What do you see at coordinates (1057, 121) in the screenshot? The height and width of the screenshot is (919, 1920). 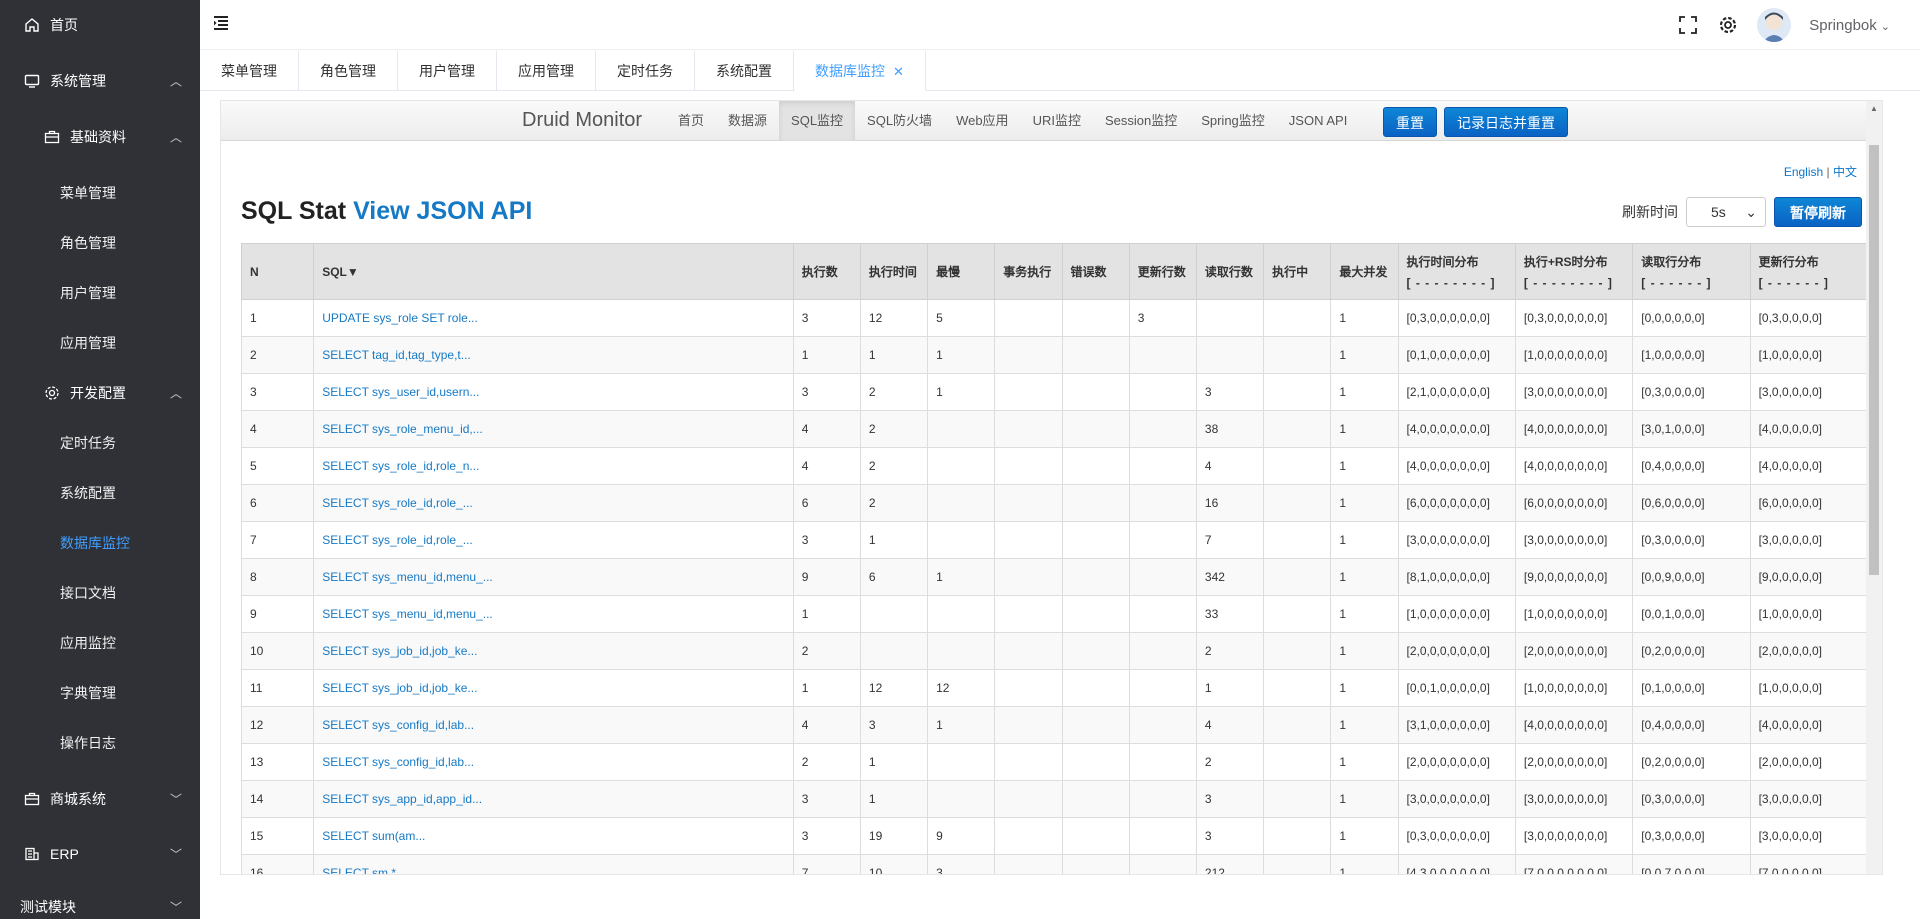 I see `druid-link-uri: URI监控` at bounding box center [1057, 121].